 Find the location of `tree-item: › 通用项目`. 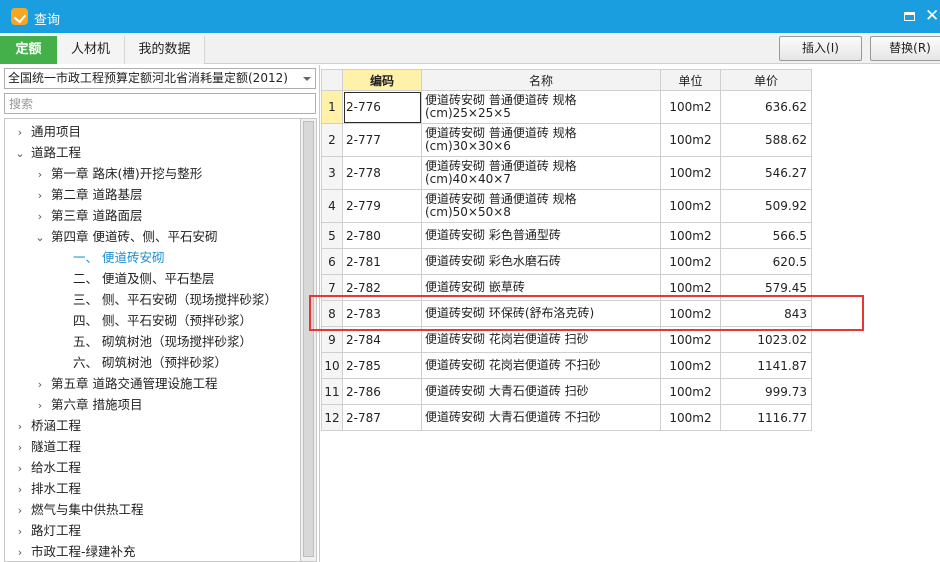

tree-item: › 通用项目 is located at coordinates (47, 132).